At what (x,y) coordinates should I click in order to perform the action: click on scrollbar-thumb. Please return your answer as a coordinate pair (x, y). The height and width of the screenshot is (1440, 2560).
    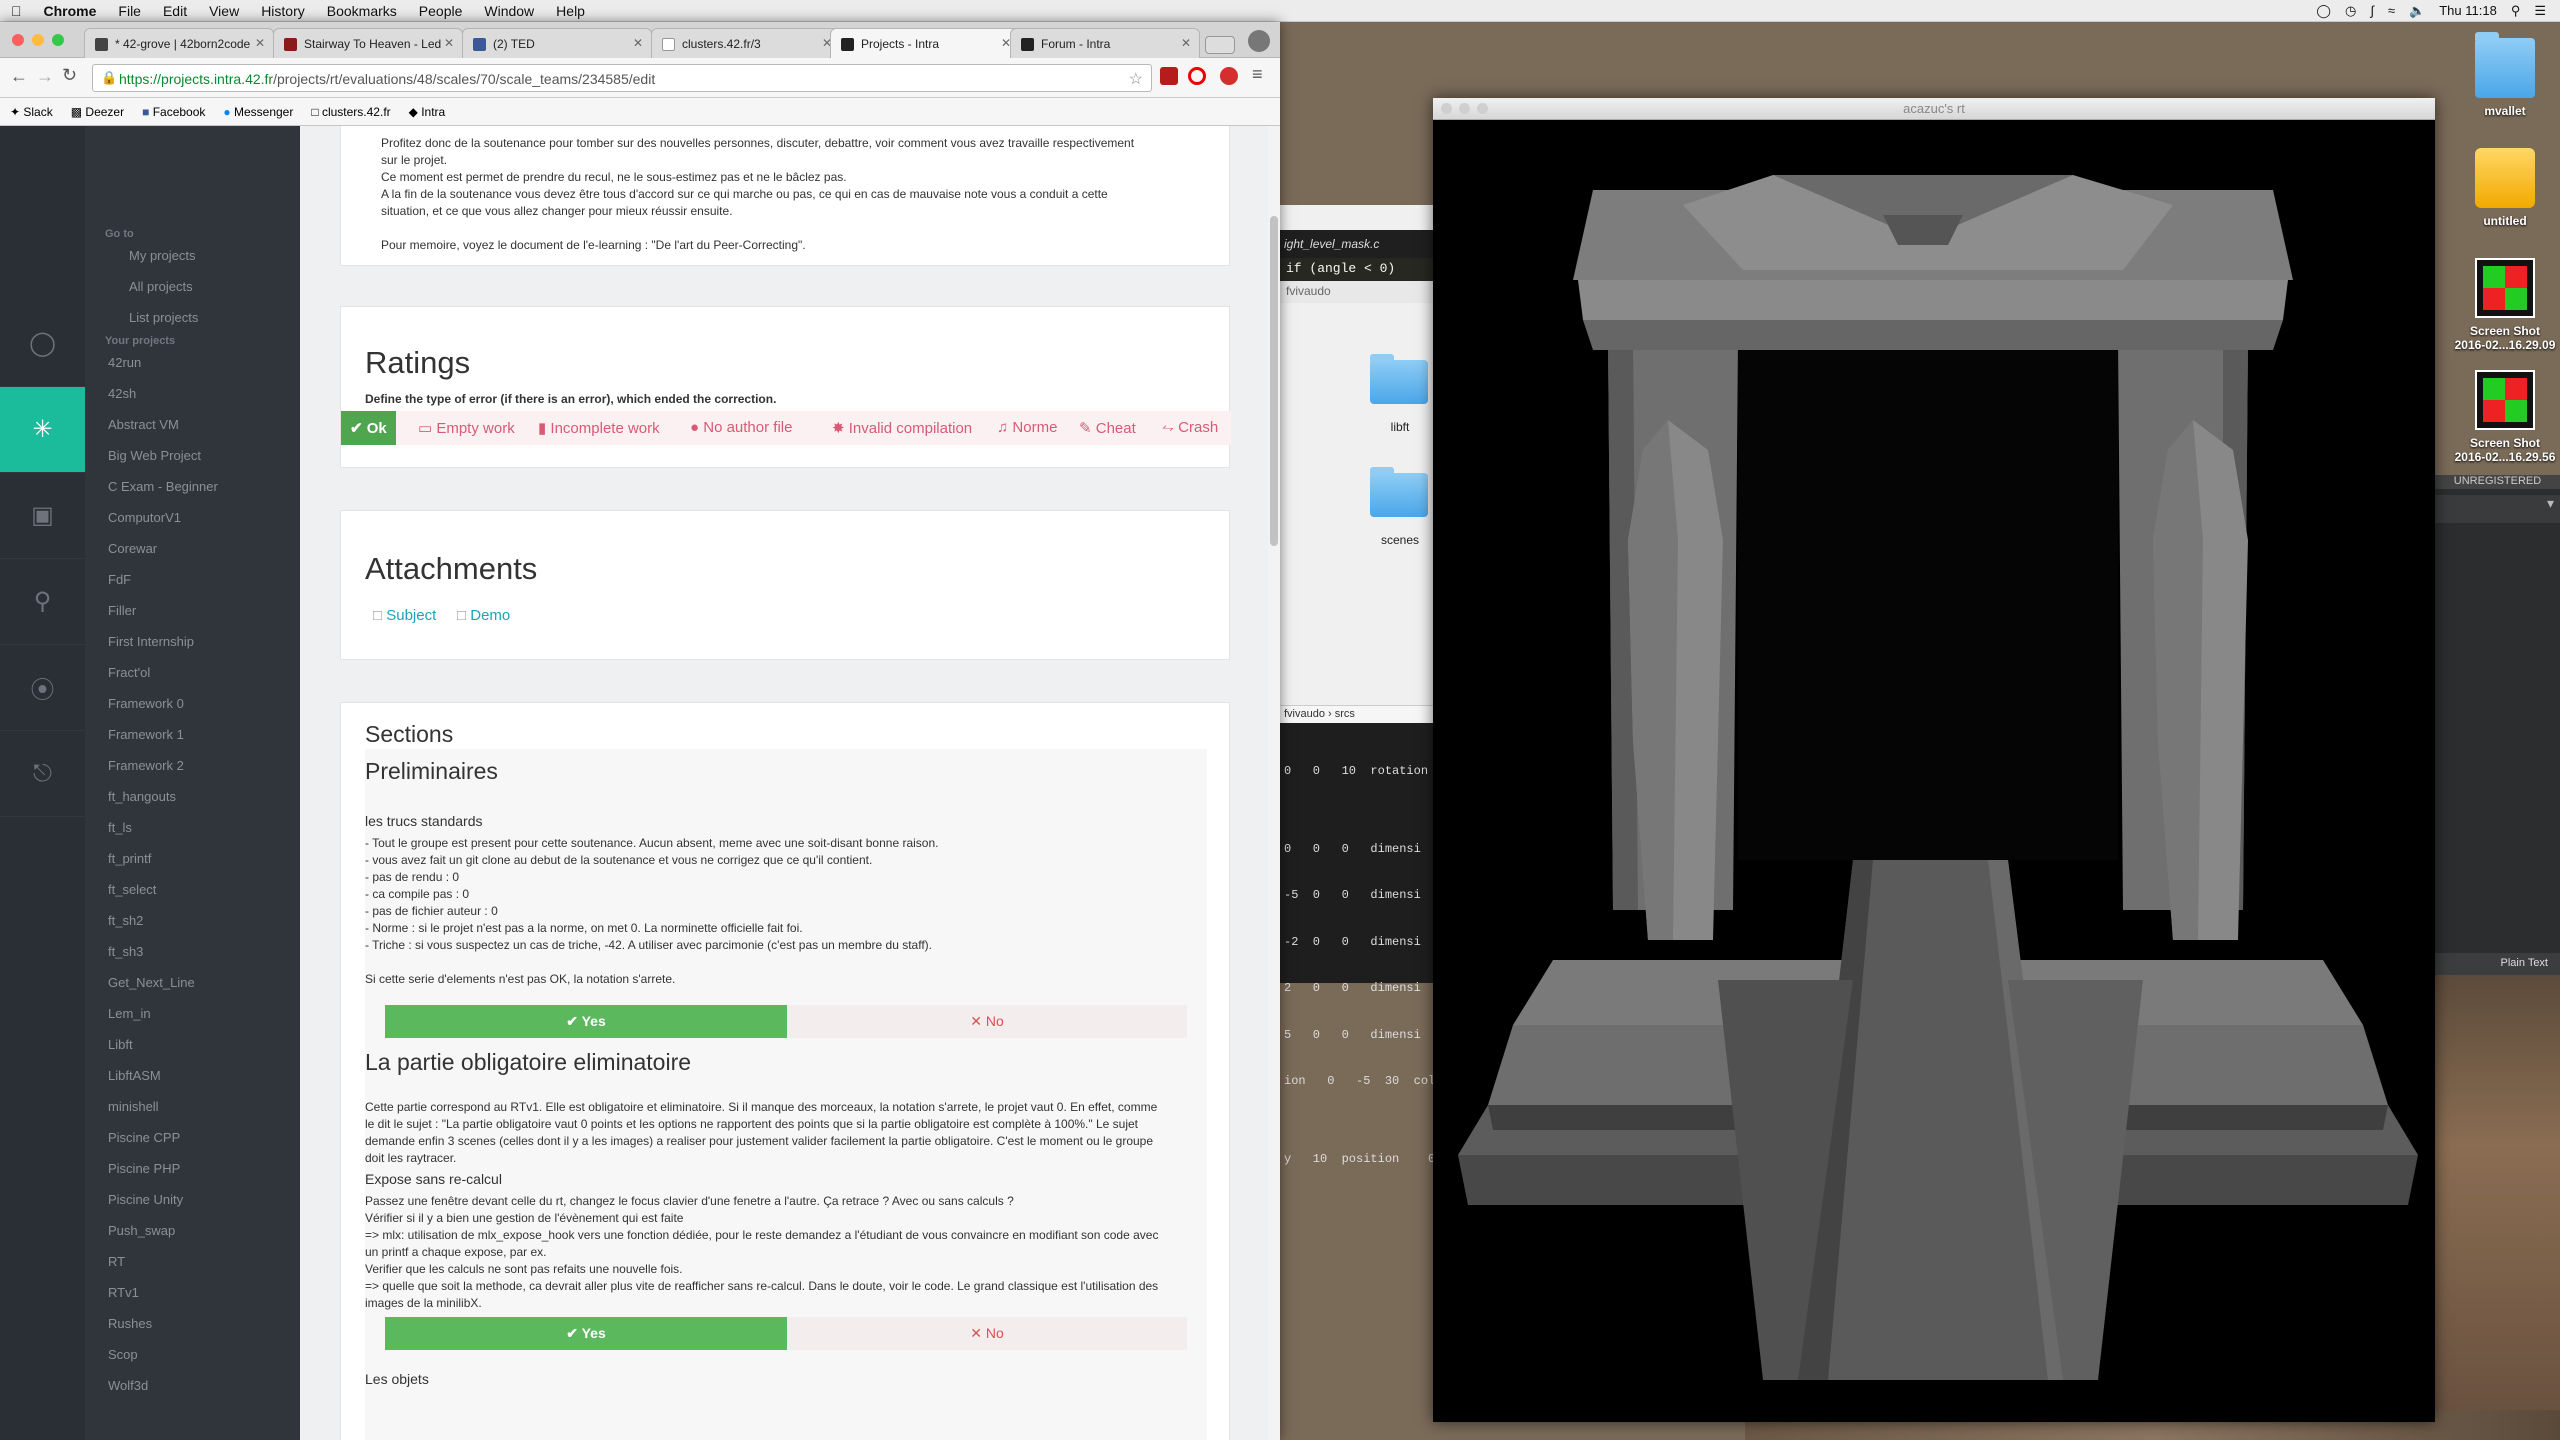
    Looking at the image, I should click on (1274, 381).